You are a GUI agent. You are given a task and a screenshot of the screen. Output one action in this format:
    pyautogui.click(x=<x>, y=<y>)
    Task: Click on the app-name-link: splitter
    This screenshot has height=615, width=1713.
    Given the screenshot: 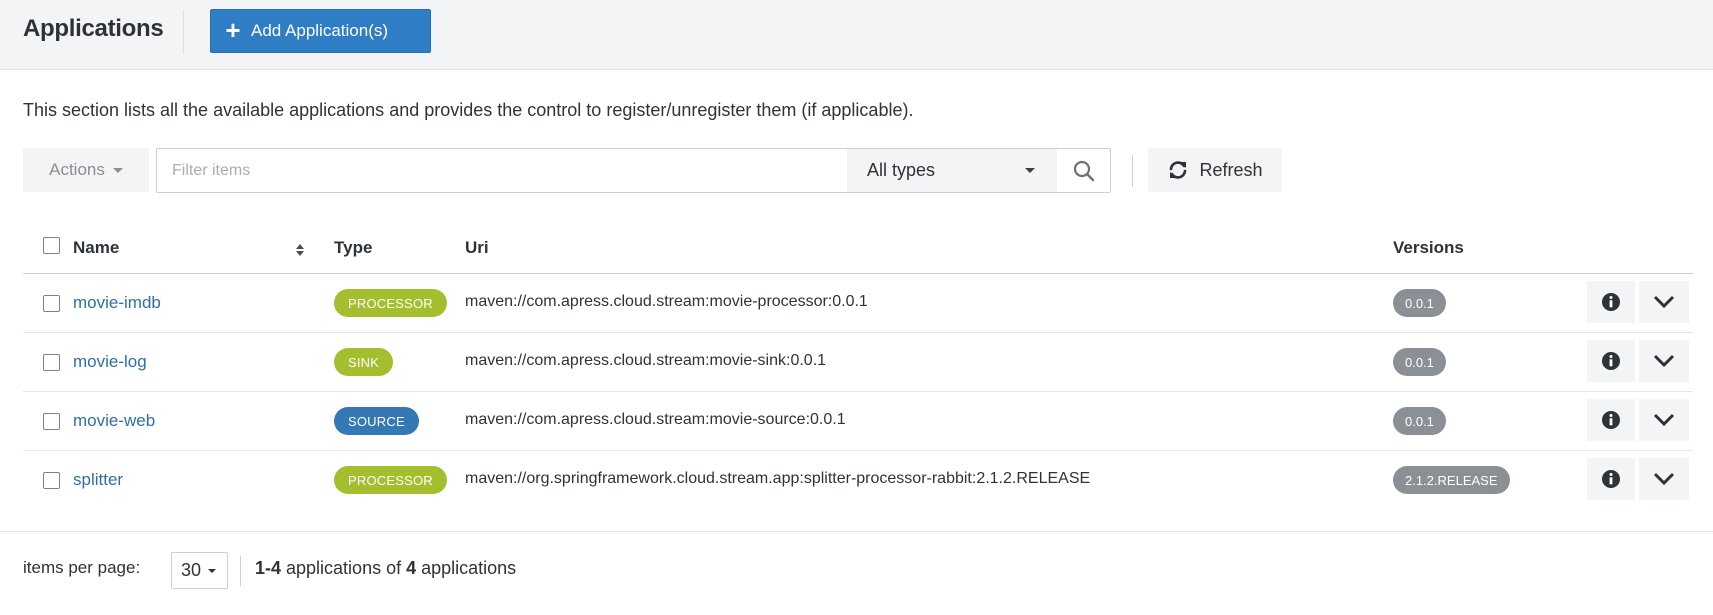 What is the action you would take?
    pyautogui.click(x=98, y=480)
    